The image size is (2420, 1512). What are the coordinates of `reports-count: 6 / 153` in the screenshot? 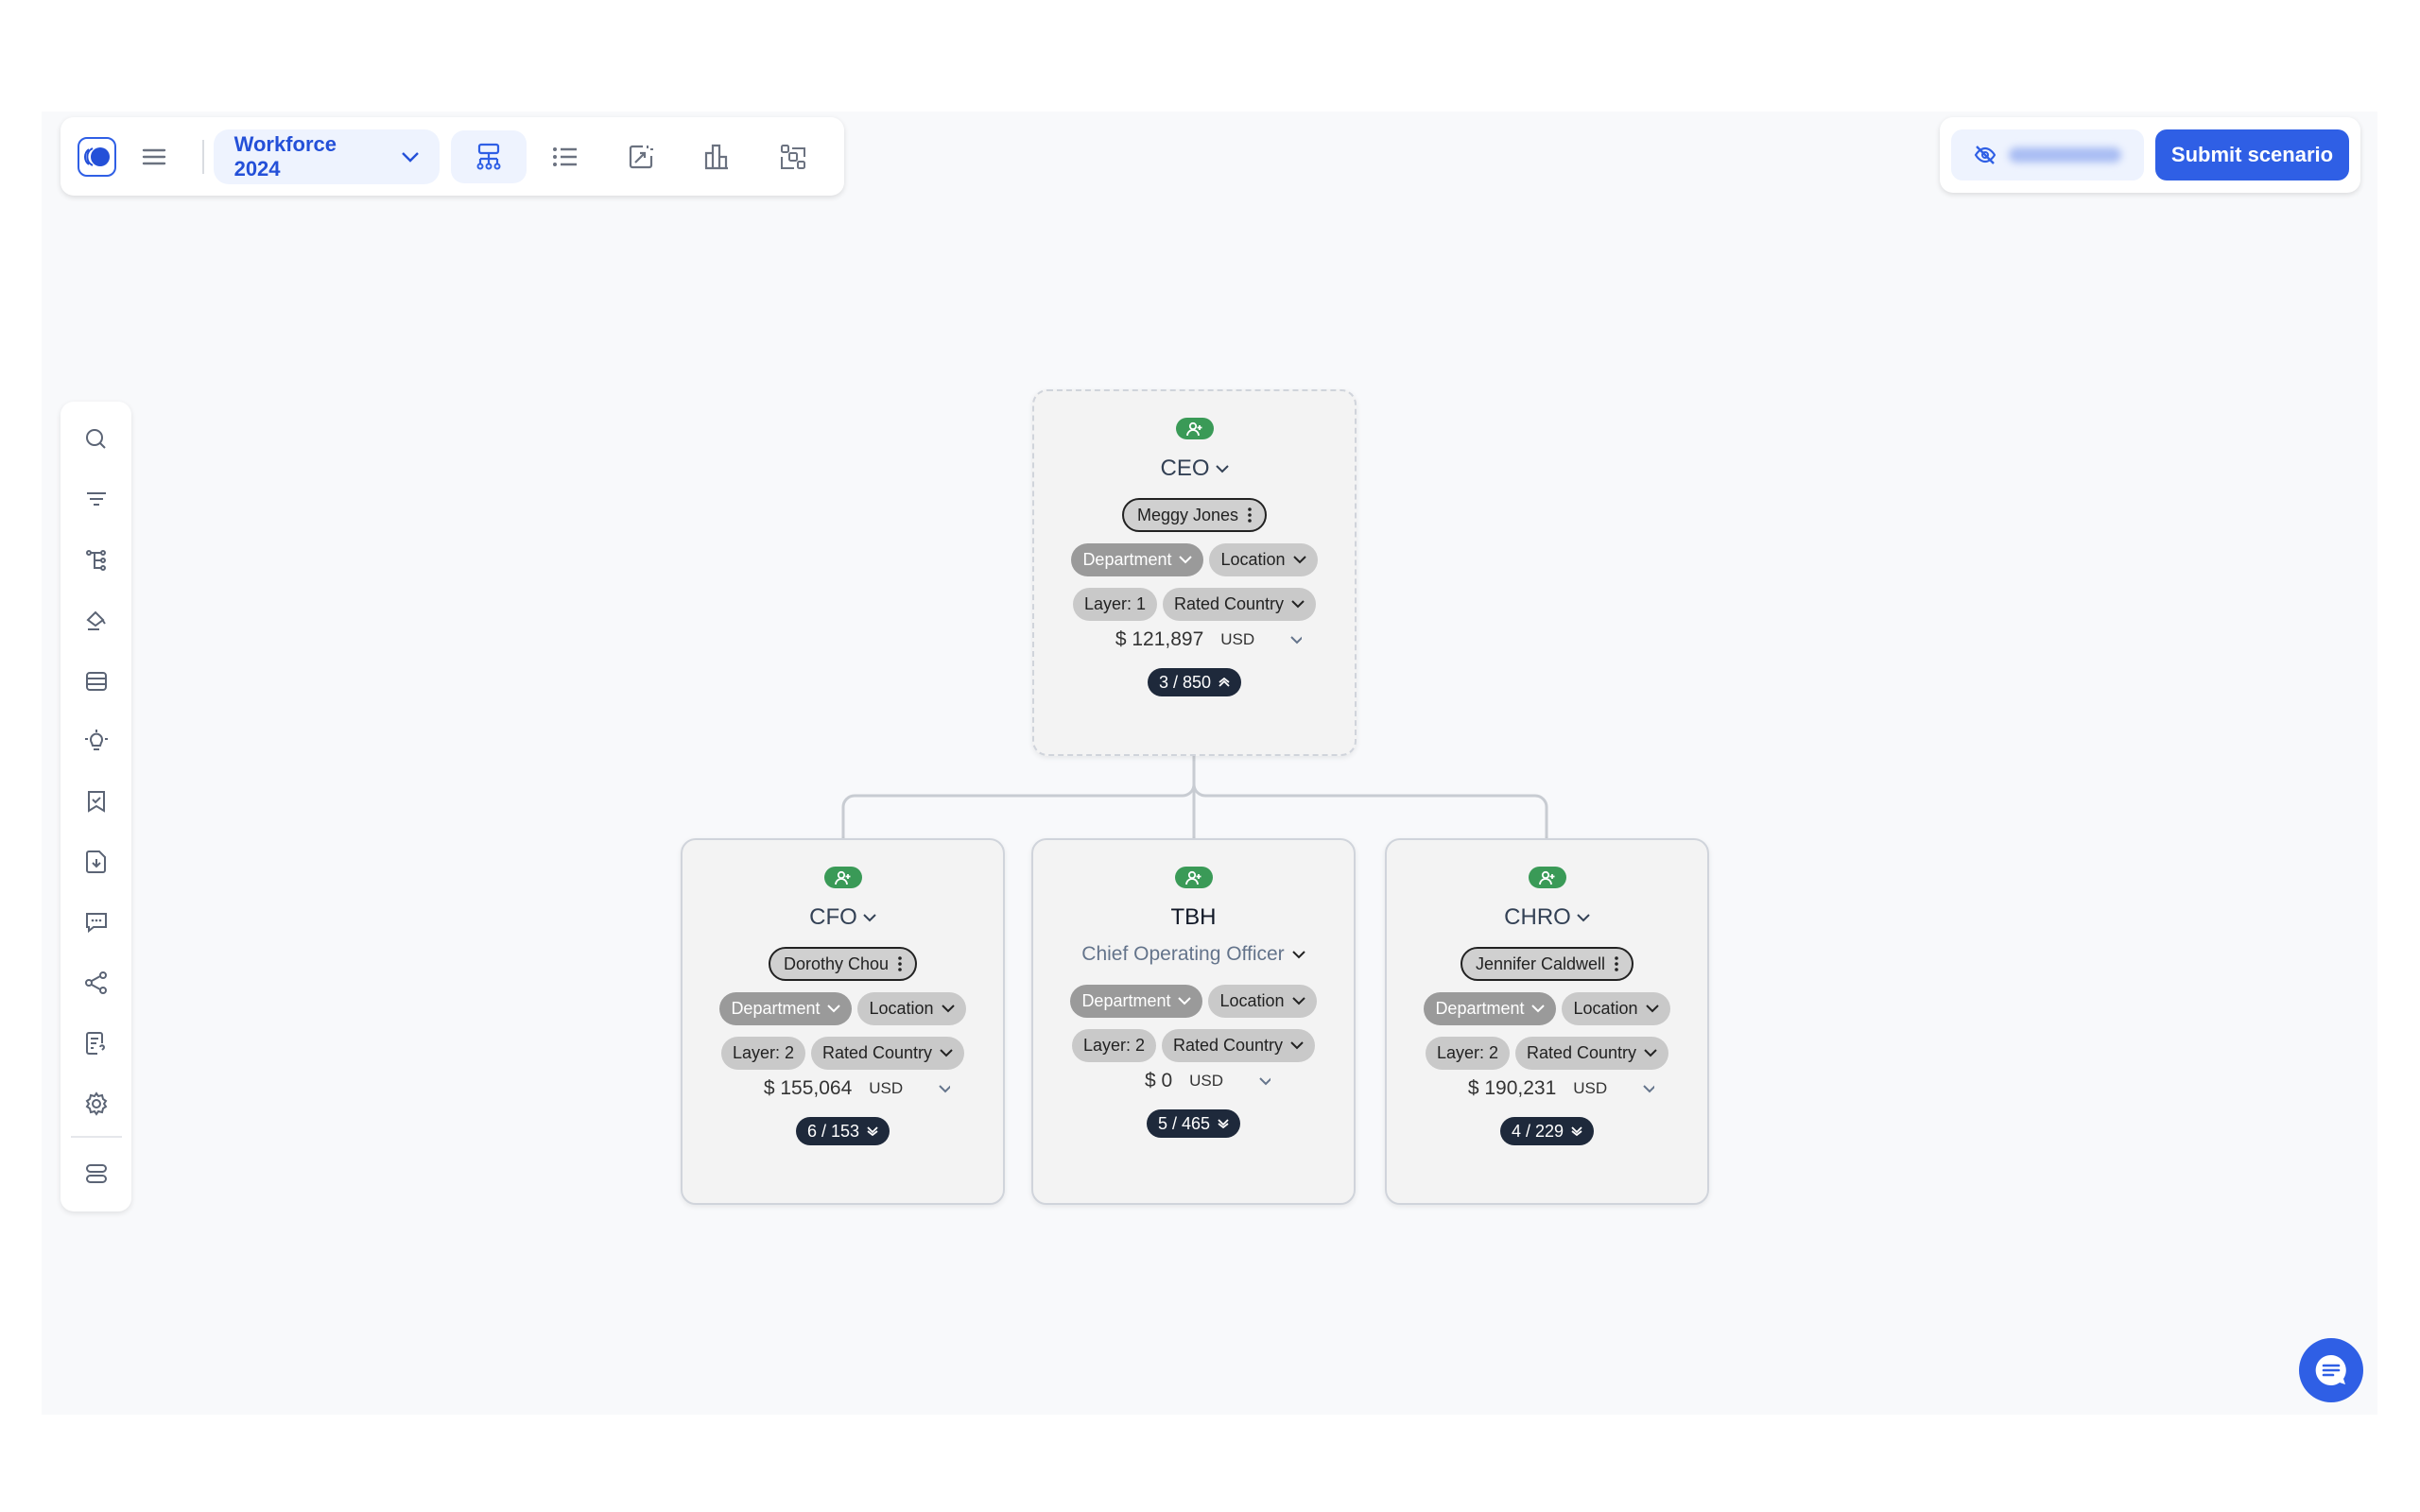 It's located at (833, 1131).